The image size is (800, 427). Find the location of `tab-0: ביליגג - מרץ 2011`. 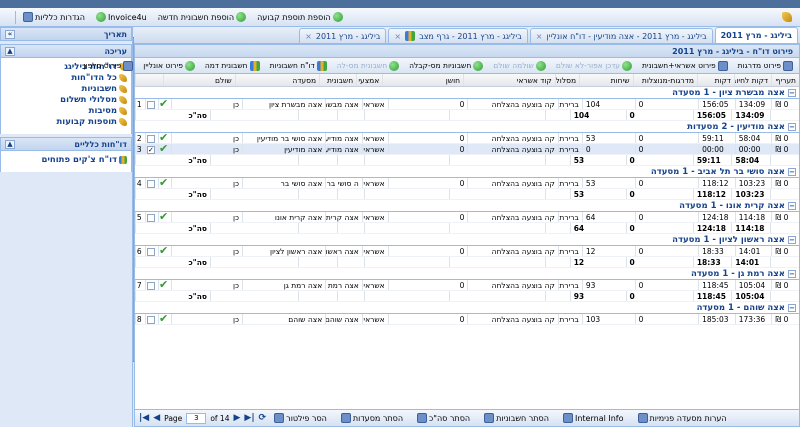

tab-0: ביליגג - מרץ 2011 is located at coordinates (756, 35).